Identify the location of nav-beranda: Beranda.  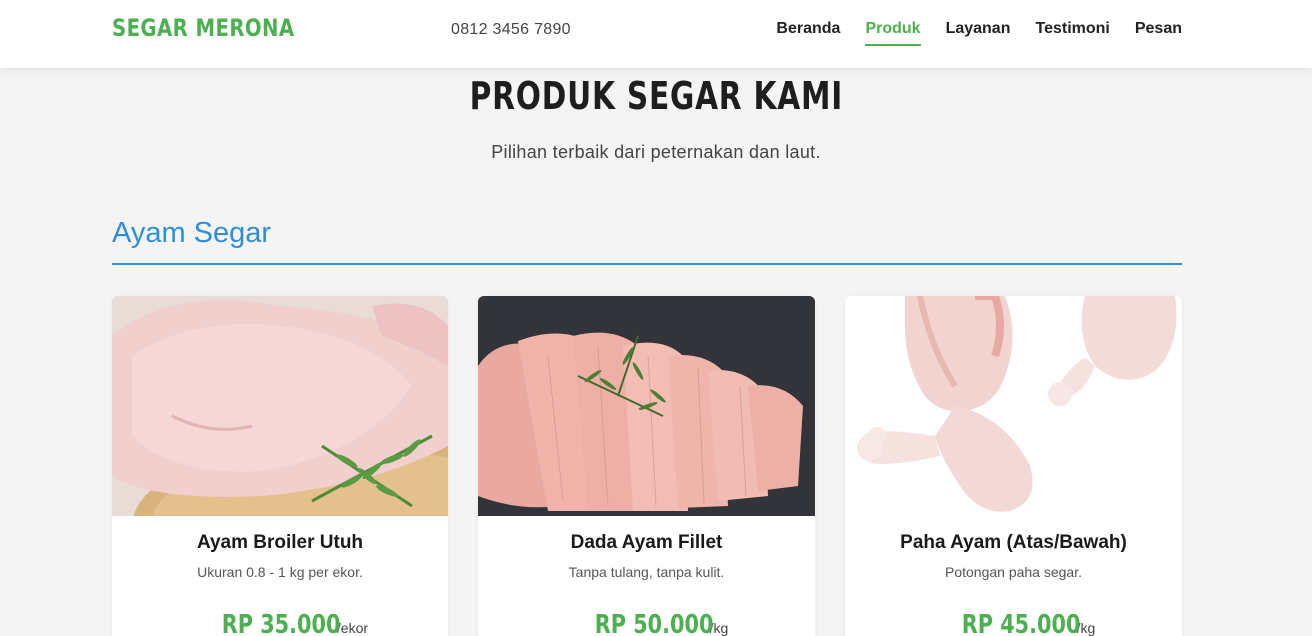
(808, 33).